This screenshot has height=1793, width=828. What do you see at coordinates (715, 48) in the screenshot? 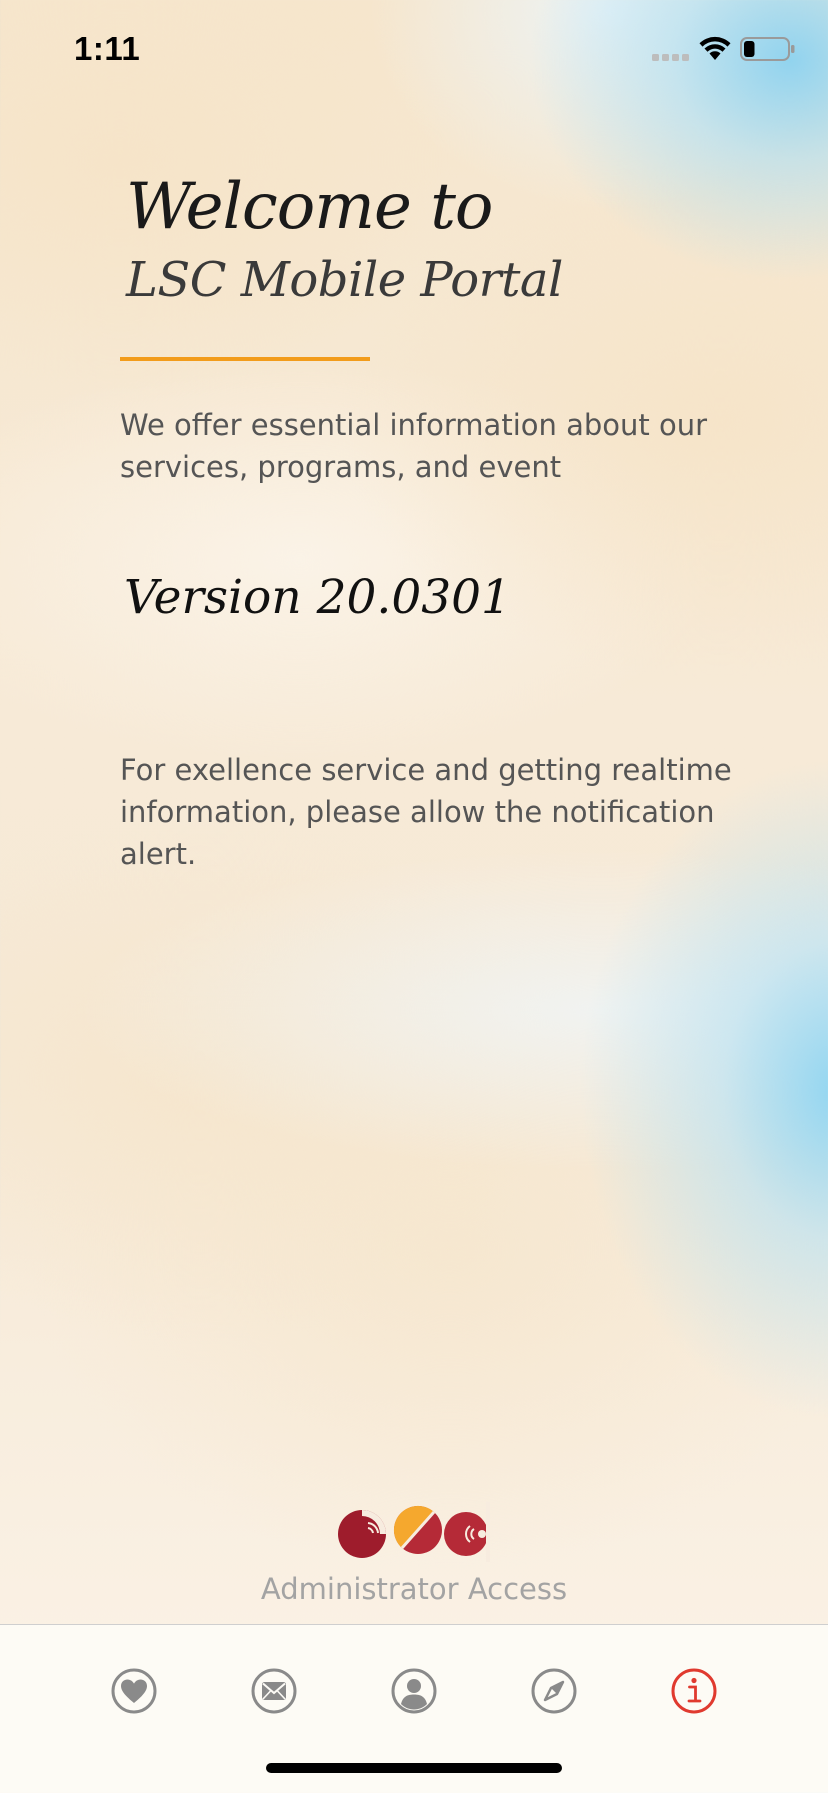
I see `wifi-icon` at bounding box center [715, 48].